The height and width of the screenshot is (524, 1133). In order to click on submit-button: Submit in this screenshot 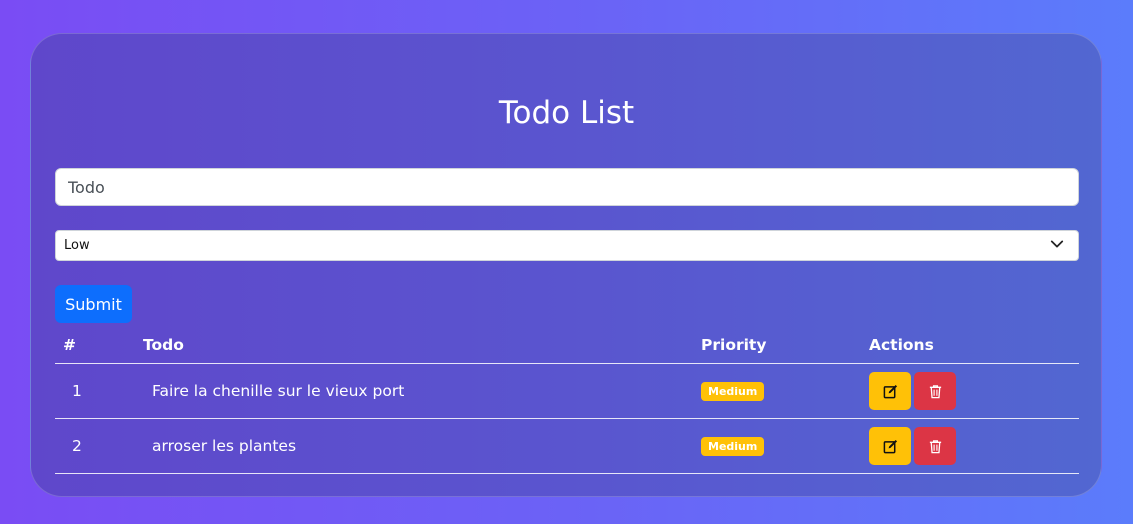, I will do `click(93, 304)`.